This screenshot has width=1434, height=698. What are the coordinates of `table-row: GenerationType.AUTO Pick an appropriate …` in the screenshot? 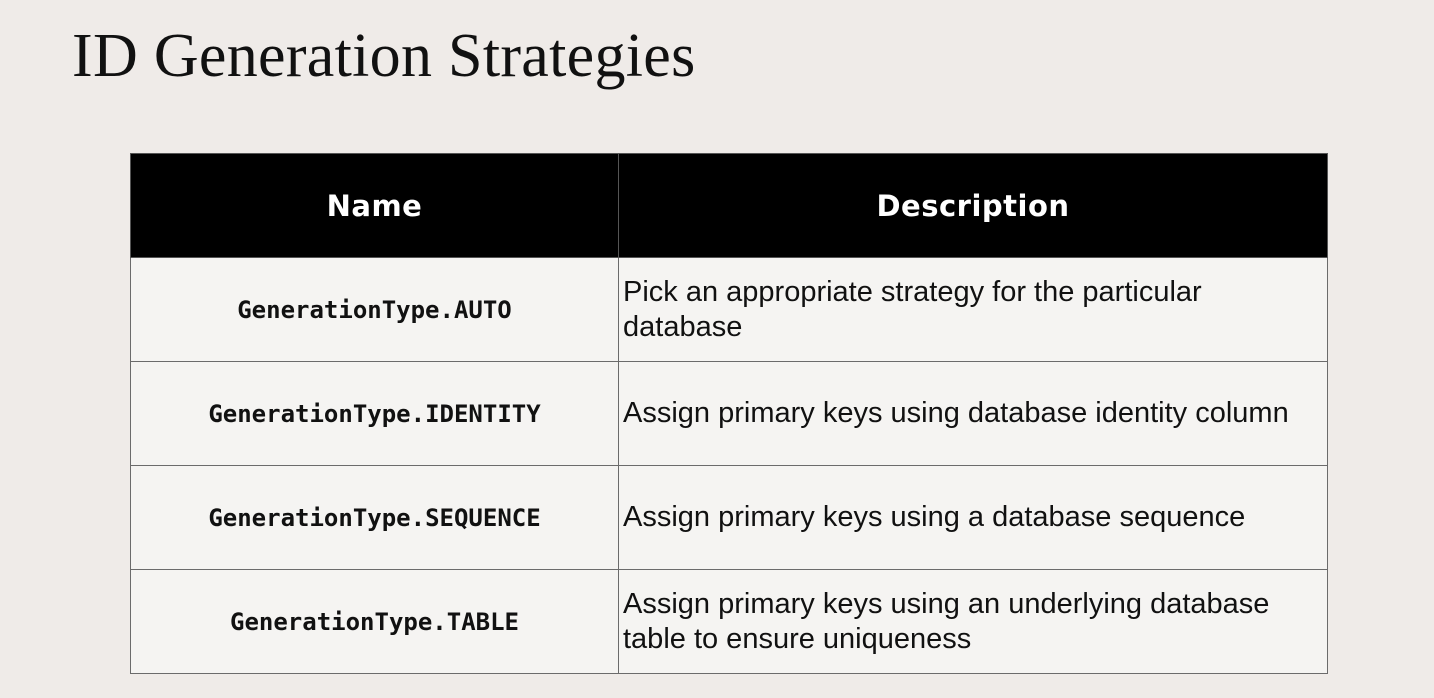 It's located at (729, 309).